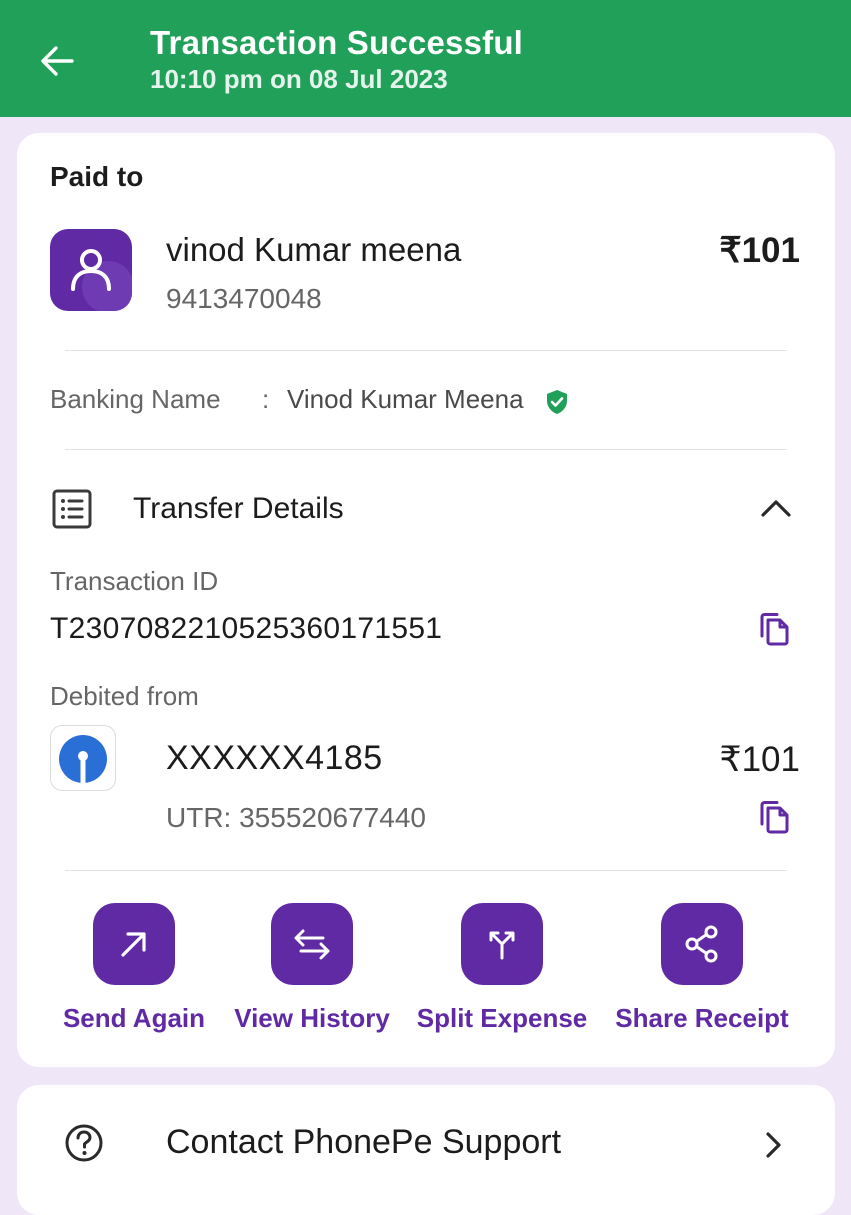  Describe the element at coordinates (759, 759) in the screenshot. I see `debited-amount: ₹101` at that location.